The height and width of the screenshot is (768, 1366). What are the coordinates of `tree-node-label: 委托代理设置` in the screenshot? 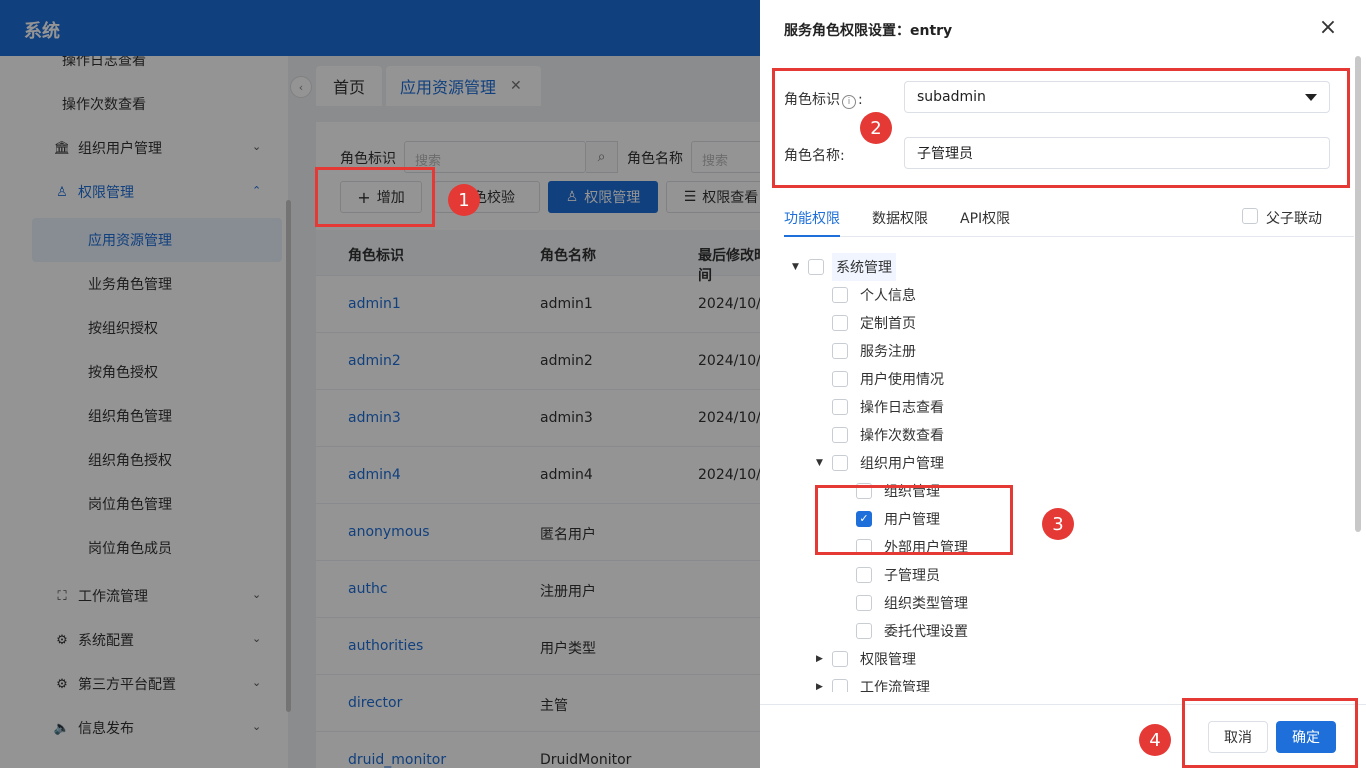 It's located at (926, 631).